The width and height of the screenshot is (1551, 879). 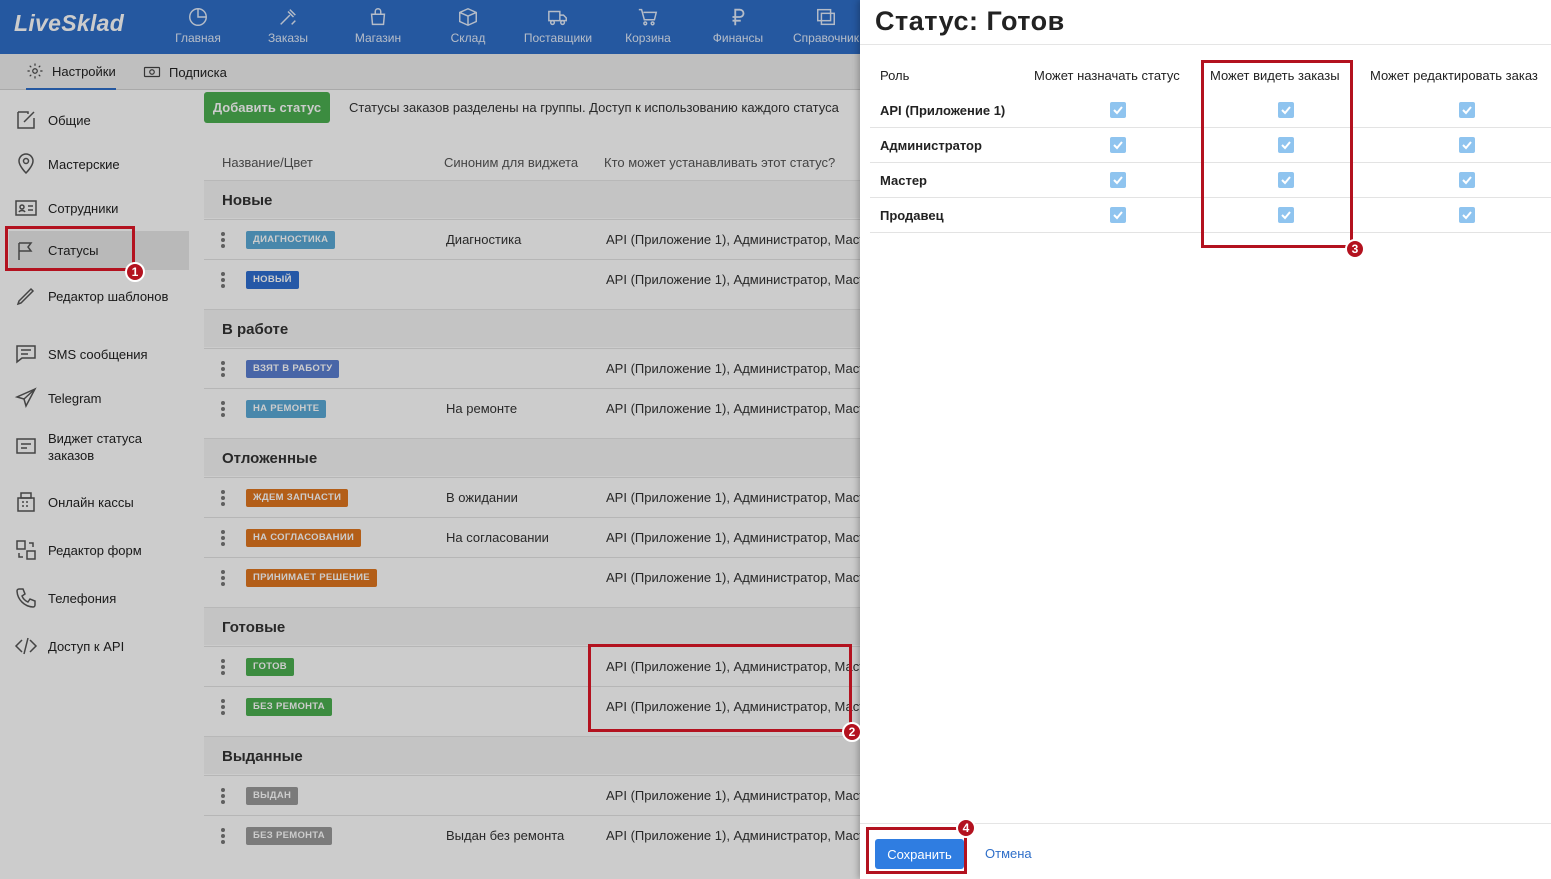 What do you see at coordinates (1277, 154) in the screenshot?
I see `highlight-can-view-column` at bounding box center [1277, 154].